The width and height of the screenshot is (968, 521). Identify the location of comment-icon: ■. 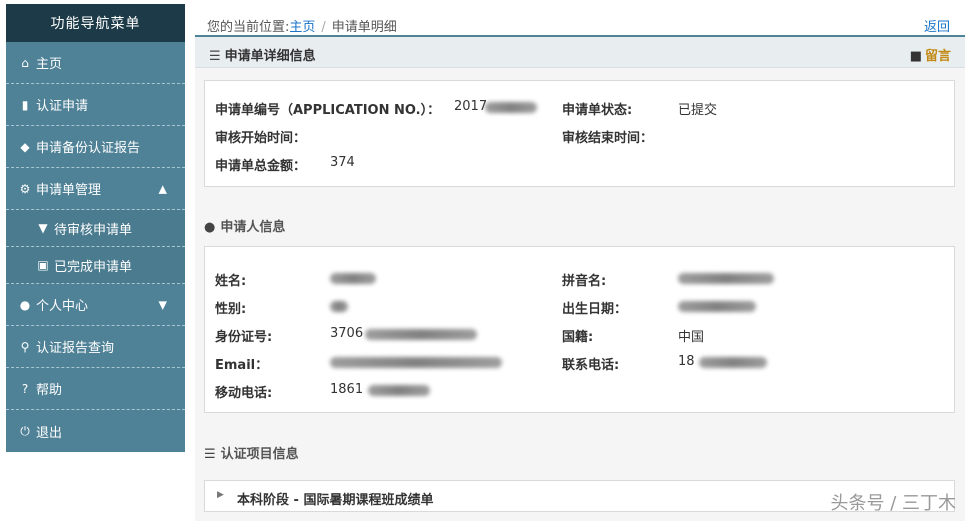
(915, 56).